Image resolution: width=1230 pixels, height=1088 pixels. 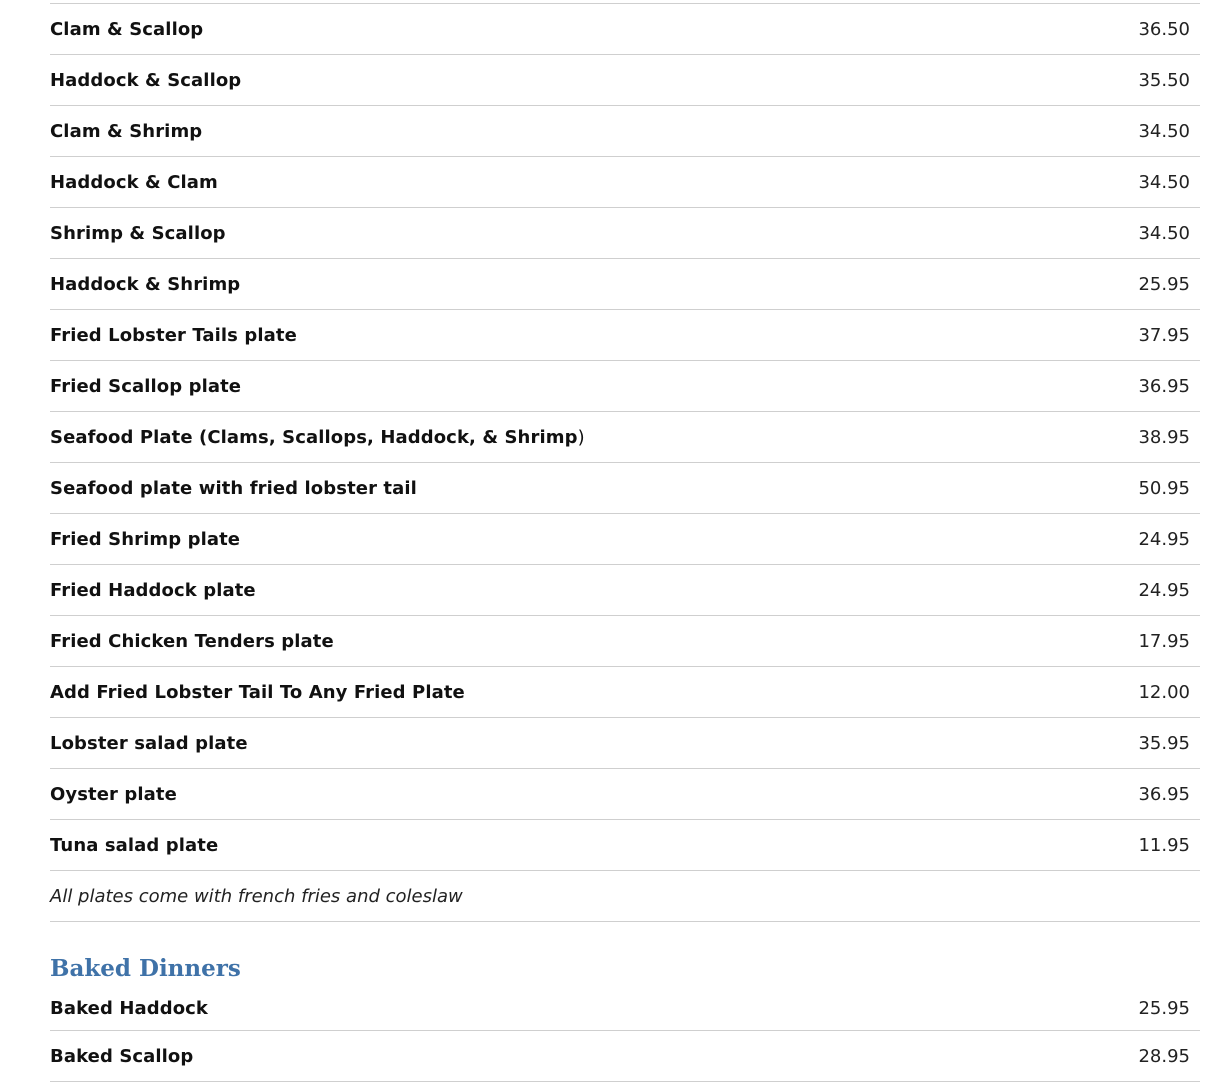 I want to click on item-name: Haddock & Shrimp, so click(x=145, y=284).